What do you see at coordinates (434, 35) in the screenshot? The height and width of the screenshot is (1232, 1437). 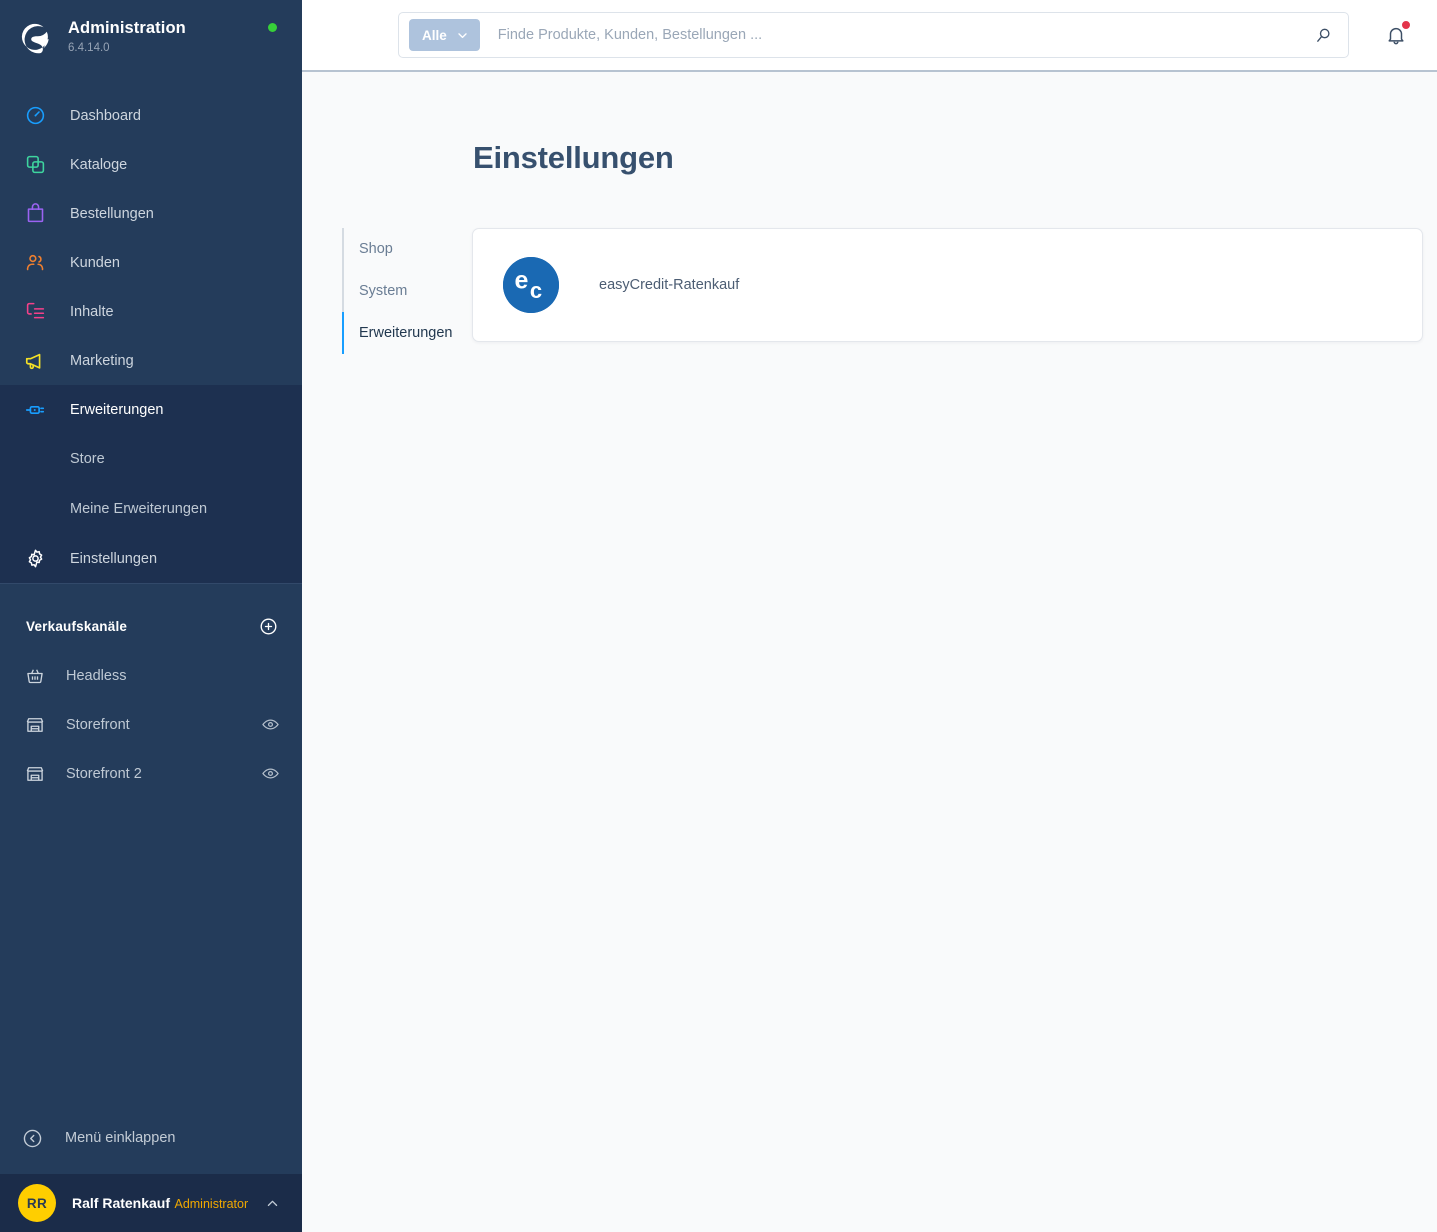 I see `search-scope-label: Alle` at bounding box center [434, 35].